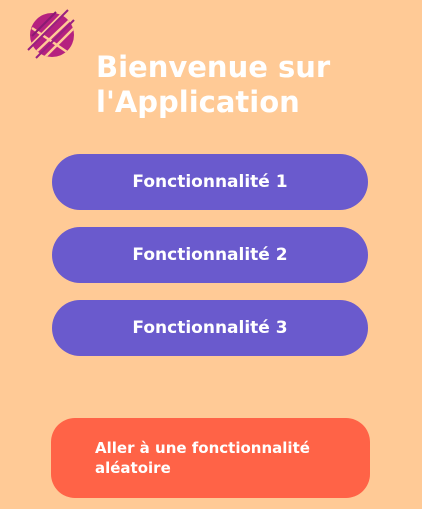  Describe the element at coordinates (50, 34) in the screenshot. I see `app-logo-icon` at that location.